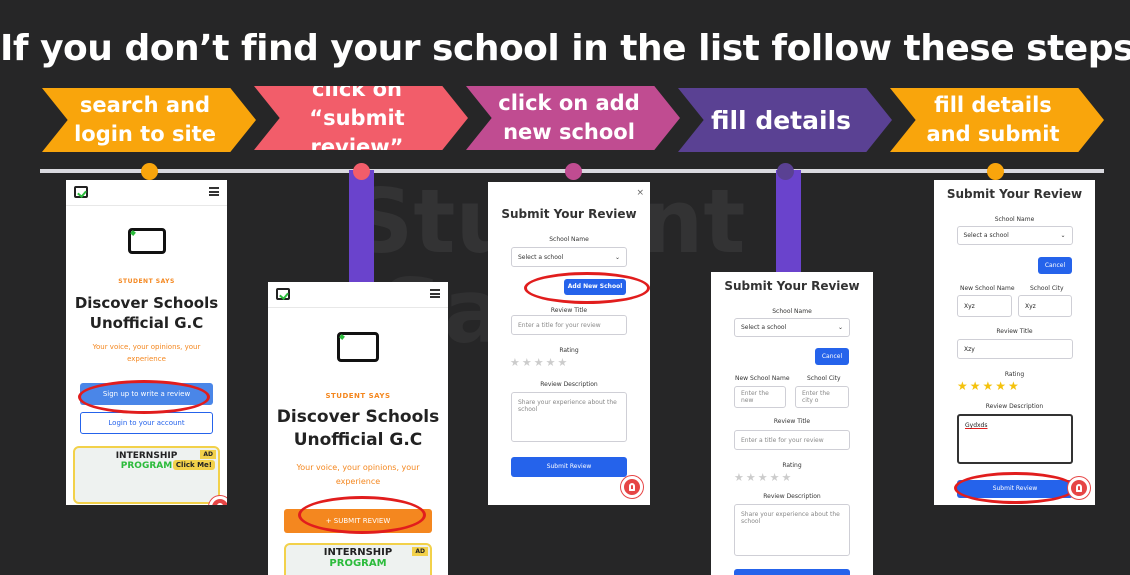 The width and height of the screenshot is (1130, 575). I want to click on internship-ad: AD INTERNSHIP PROGRAM Click Me!, so click(146, 475).